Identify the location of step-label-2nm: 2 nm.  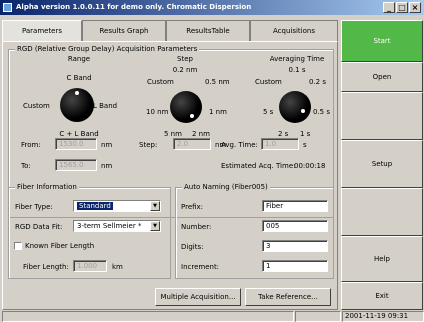
(201, 134).